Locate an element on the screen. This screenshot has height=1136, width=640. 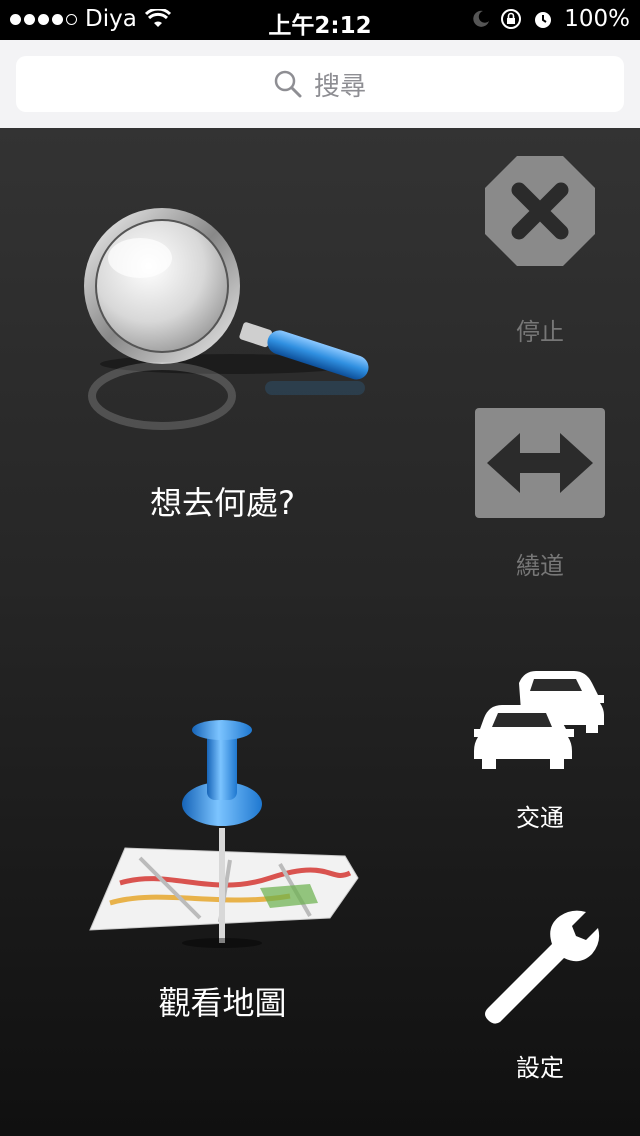
alarm-icon is located at coordinates (543, 20).